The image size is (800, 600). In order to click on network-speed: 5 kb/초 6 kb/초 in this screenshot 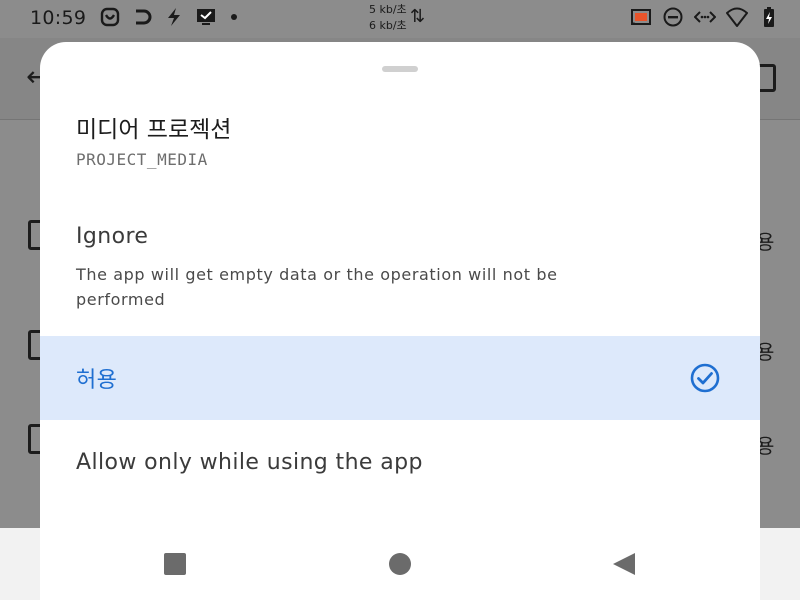, I will do `click(388, 18)`.